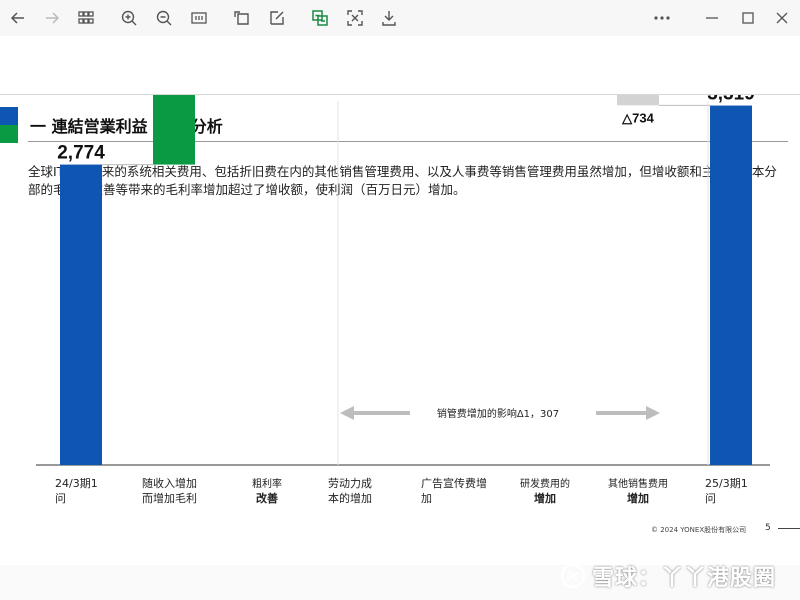  What do you see at coordinates (768, 528) in the screenshot?
I see `page-number: 5` at bounding box center [768, 528].